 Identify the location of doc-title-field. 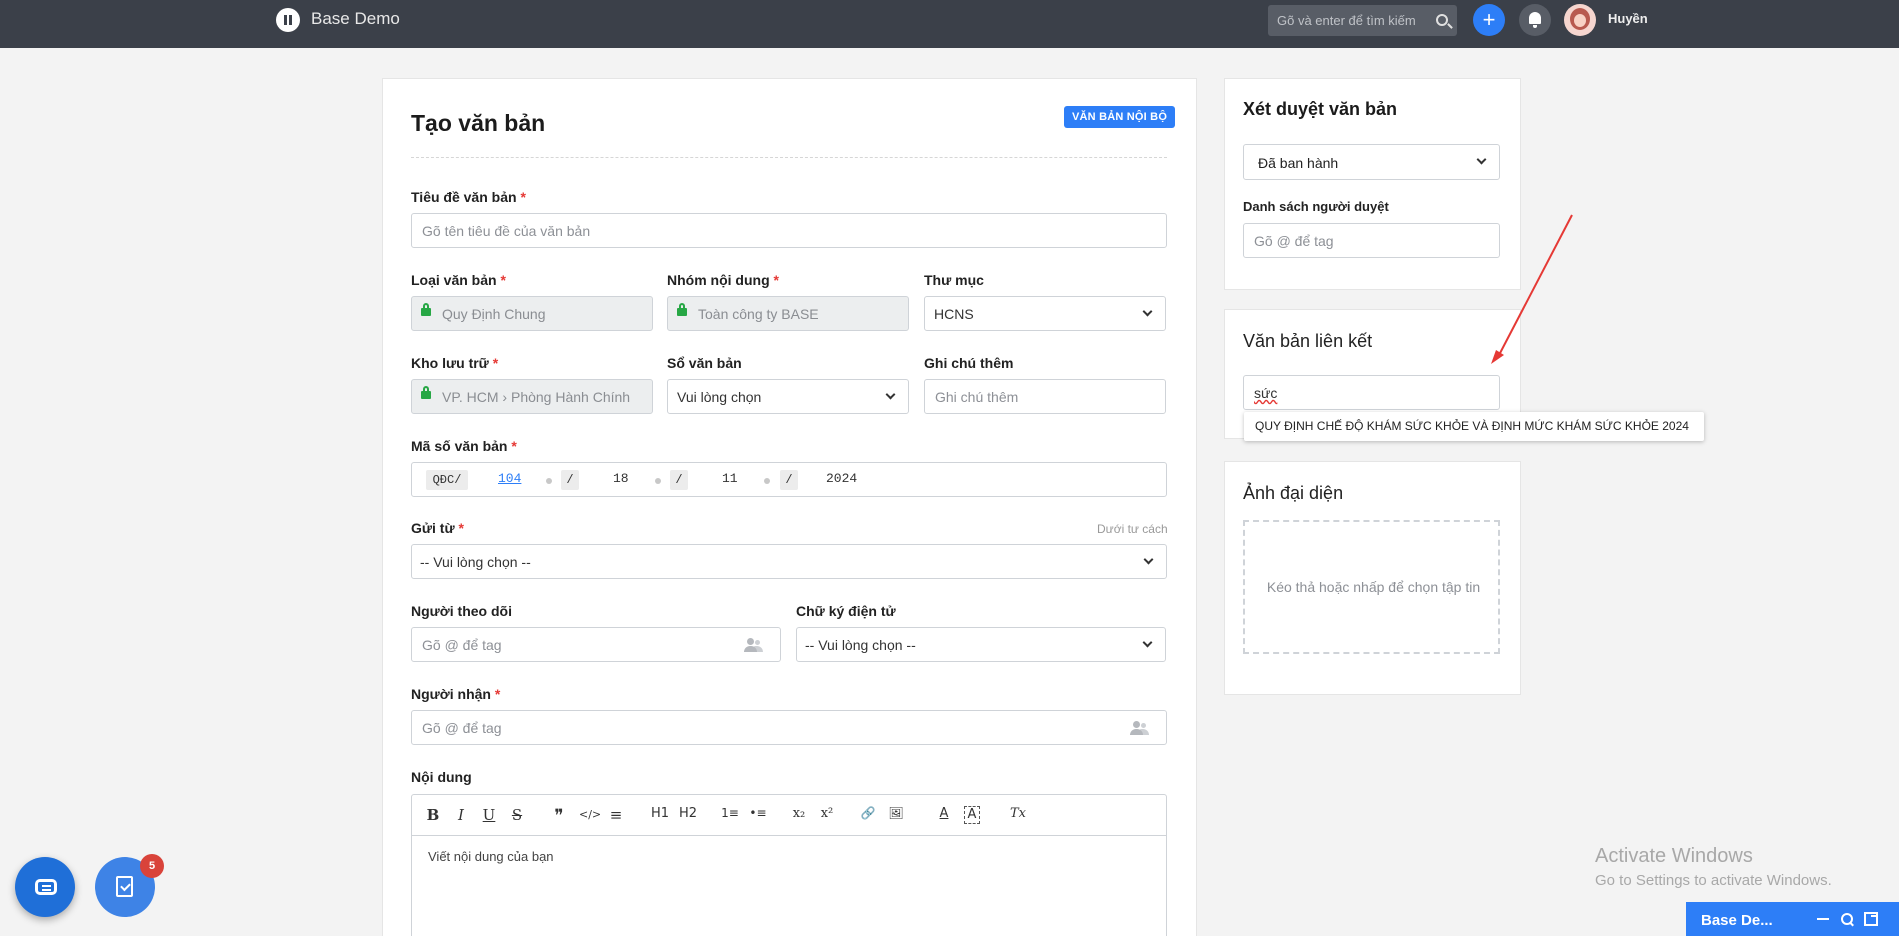
(789, 230).